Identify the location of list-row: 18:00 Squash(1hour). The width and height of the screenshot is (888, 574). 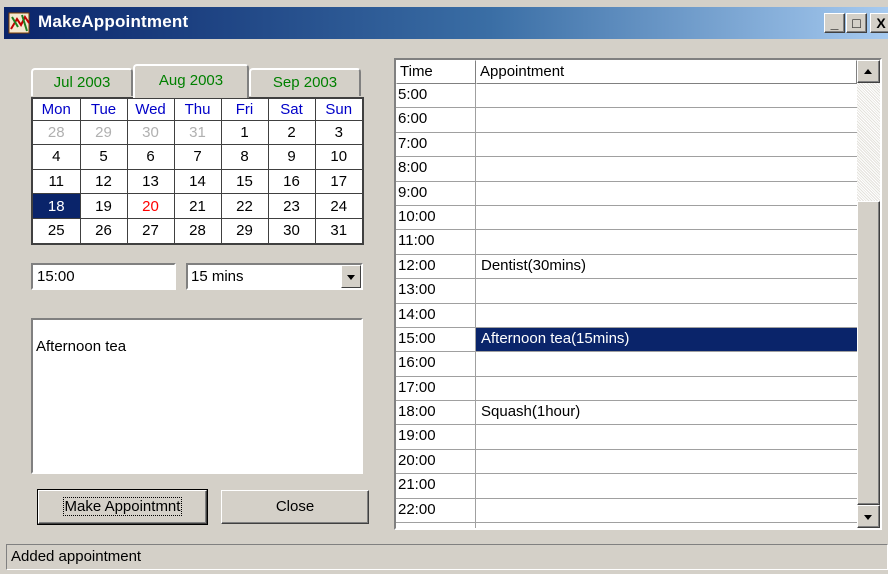
(626, 413).